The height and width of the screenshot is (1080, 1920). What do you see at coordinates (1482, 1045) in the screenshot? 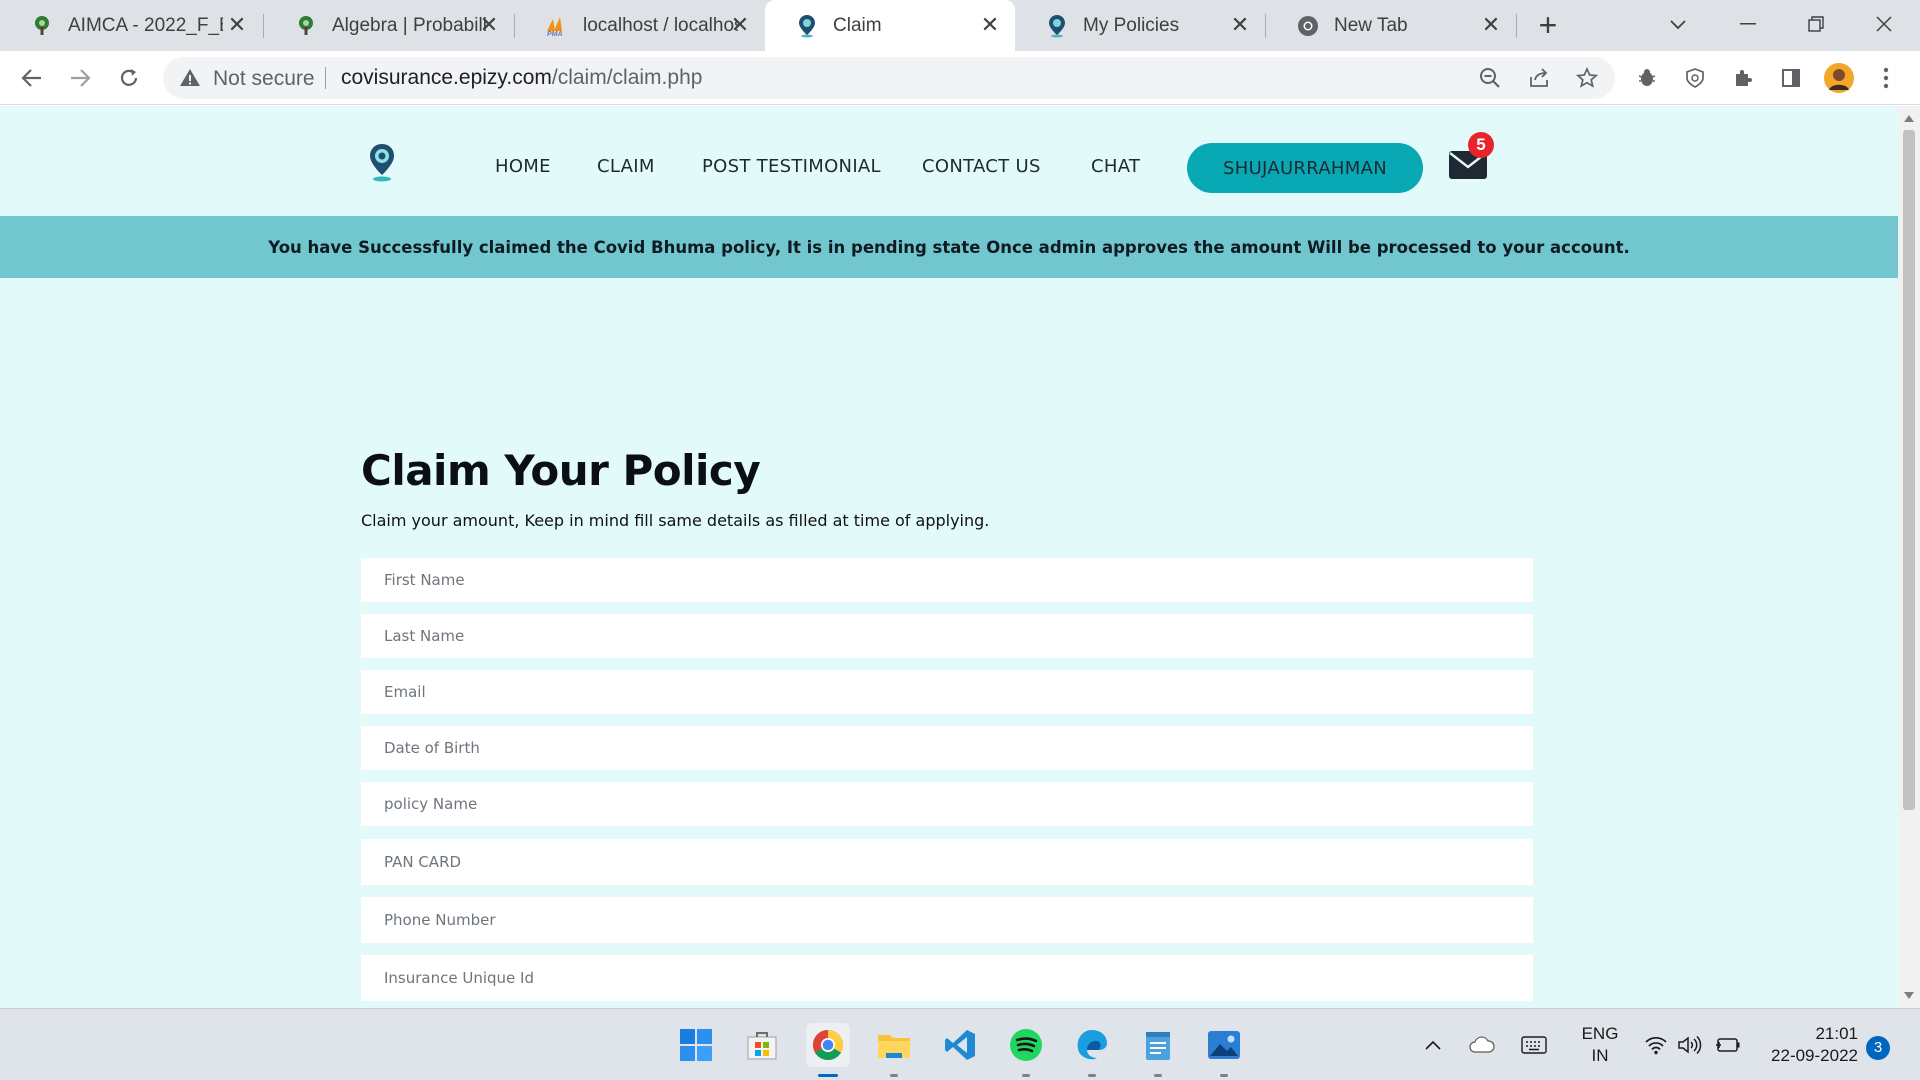
I see `onedrive-cloud-icon` at bounding box center [1482, 1045].